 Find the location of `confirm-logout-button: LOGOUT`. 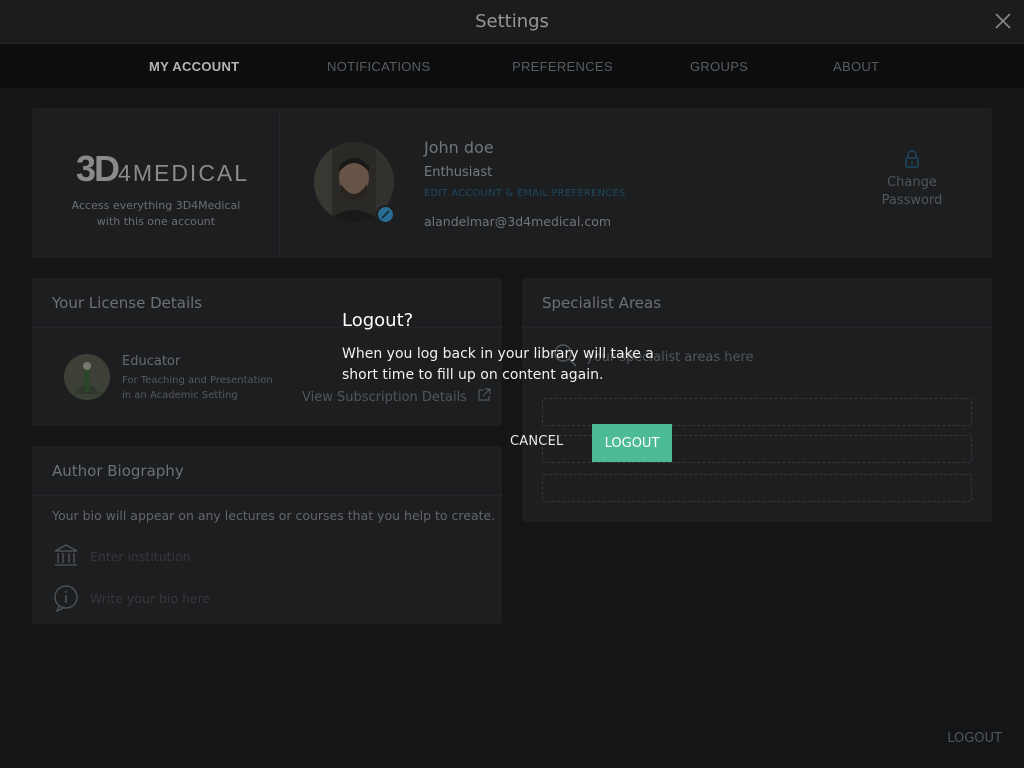

confirm-logout-button: LOGOUT is located at coordinates (632, 443).